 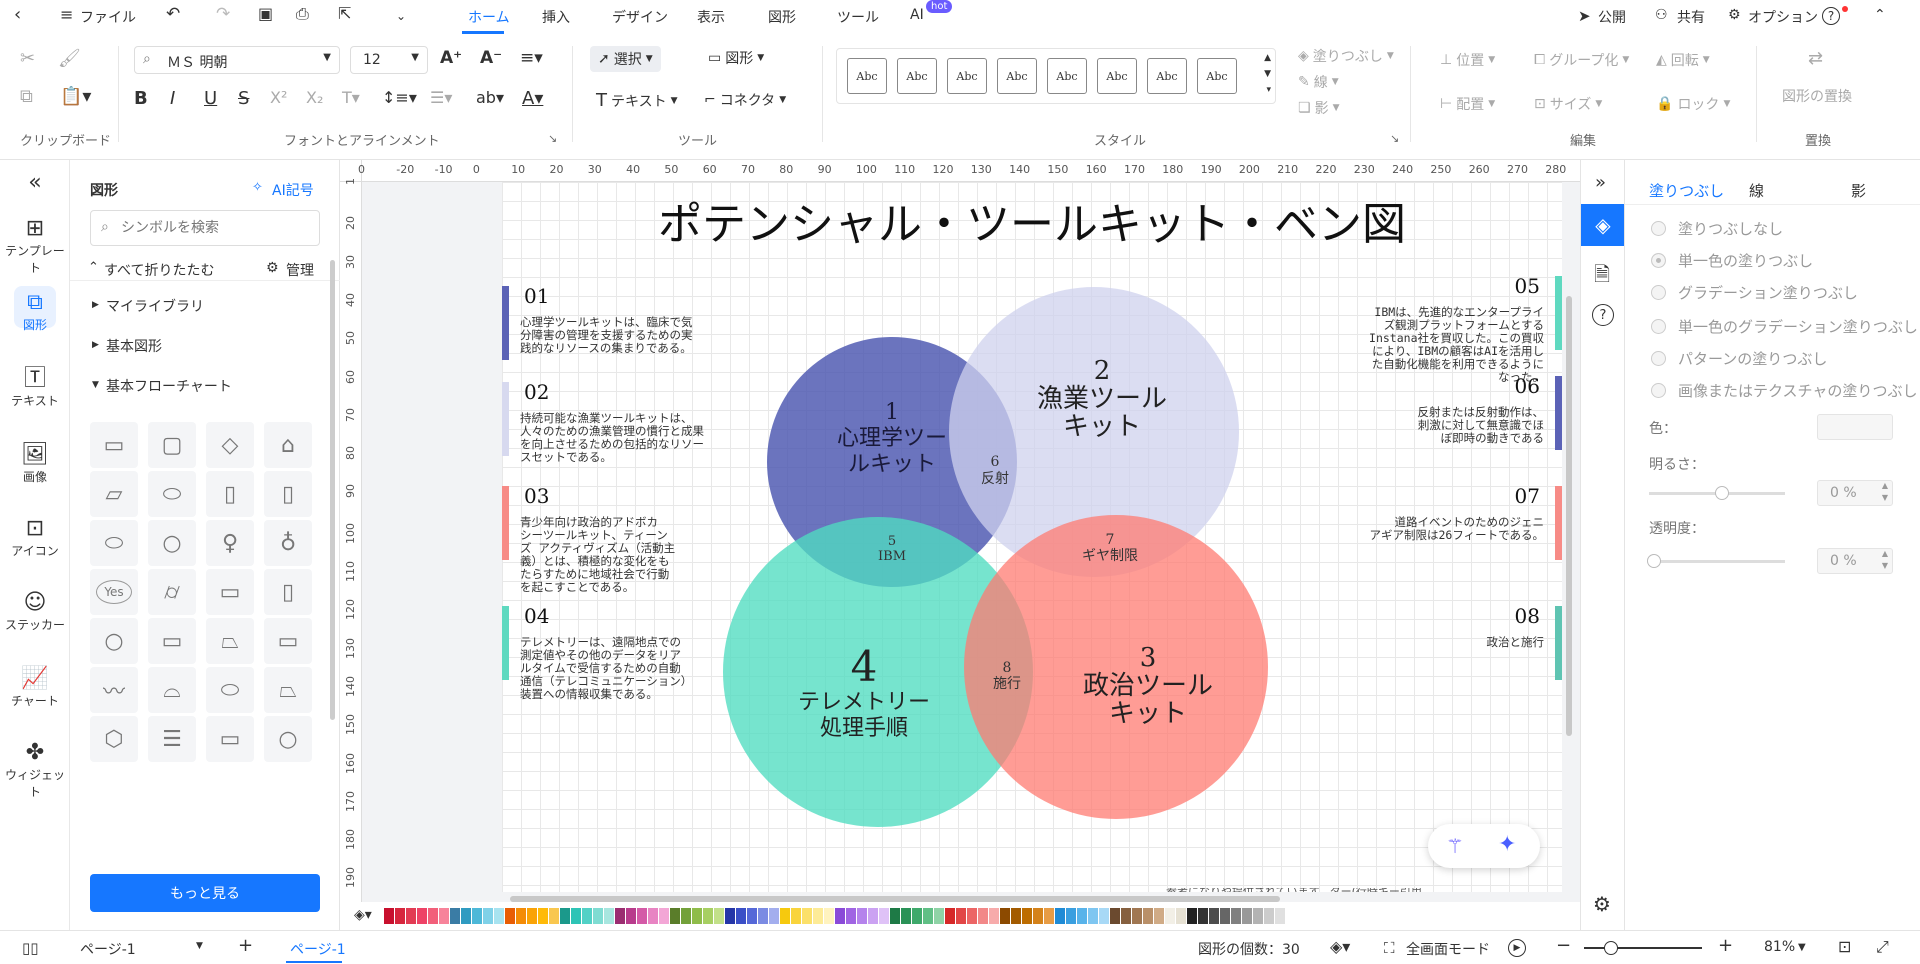 I want to click on tab-design: デザイン, so click(x=640, y=17).